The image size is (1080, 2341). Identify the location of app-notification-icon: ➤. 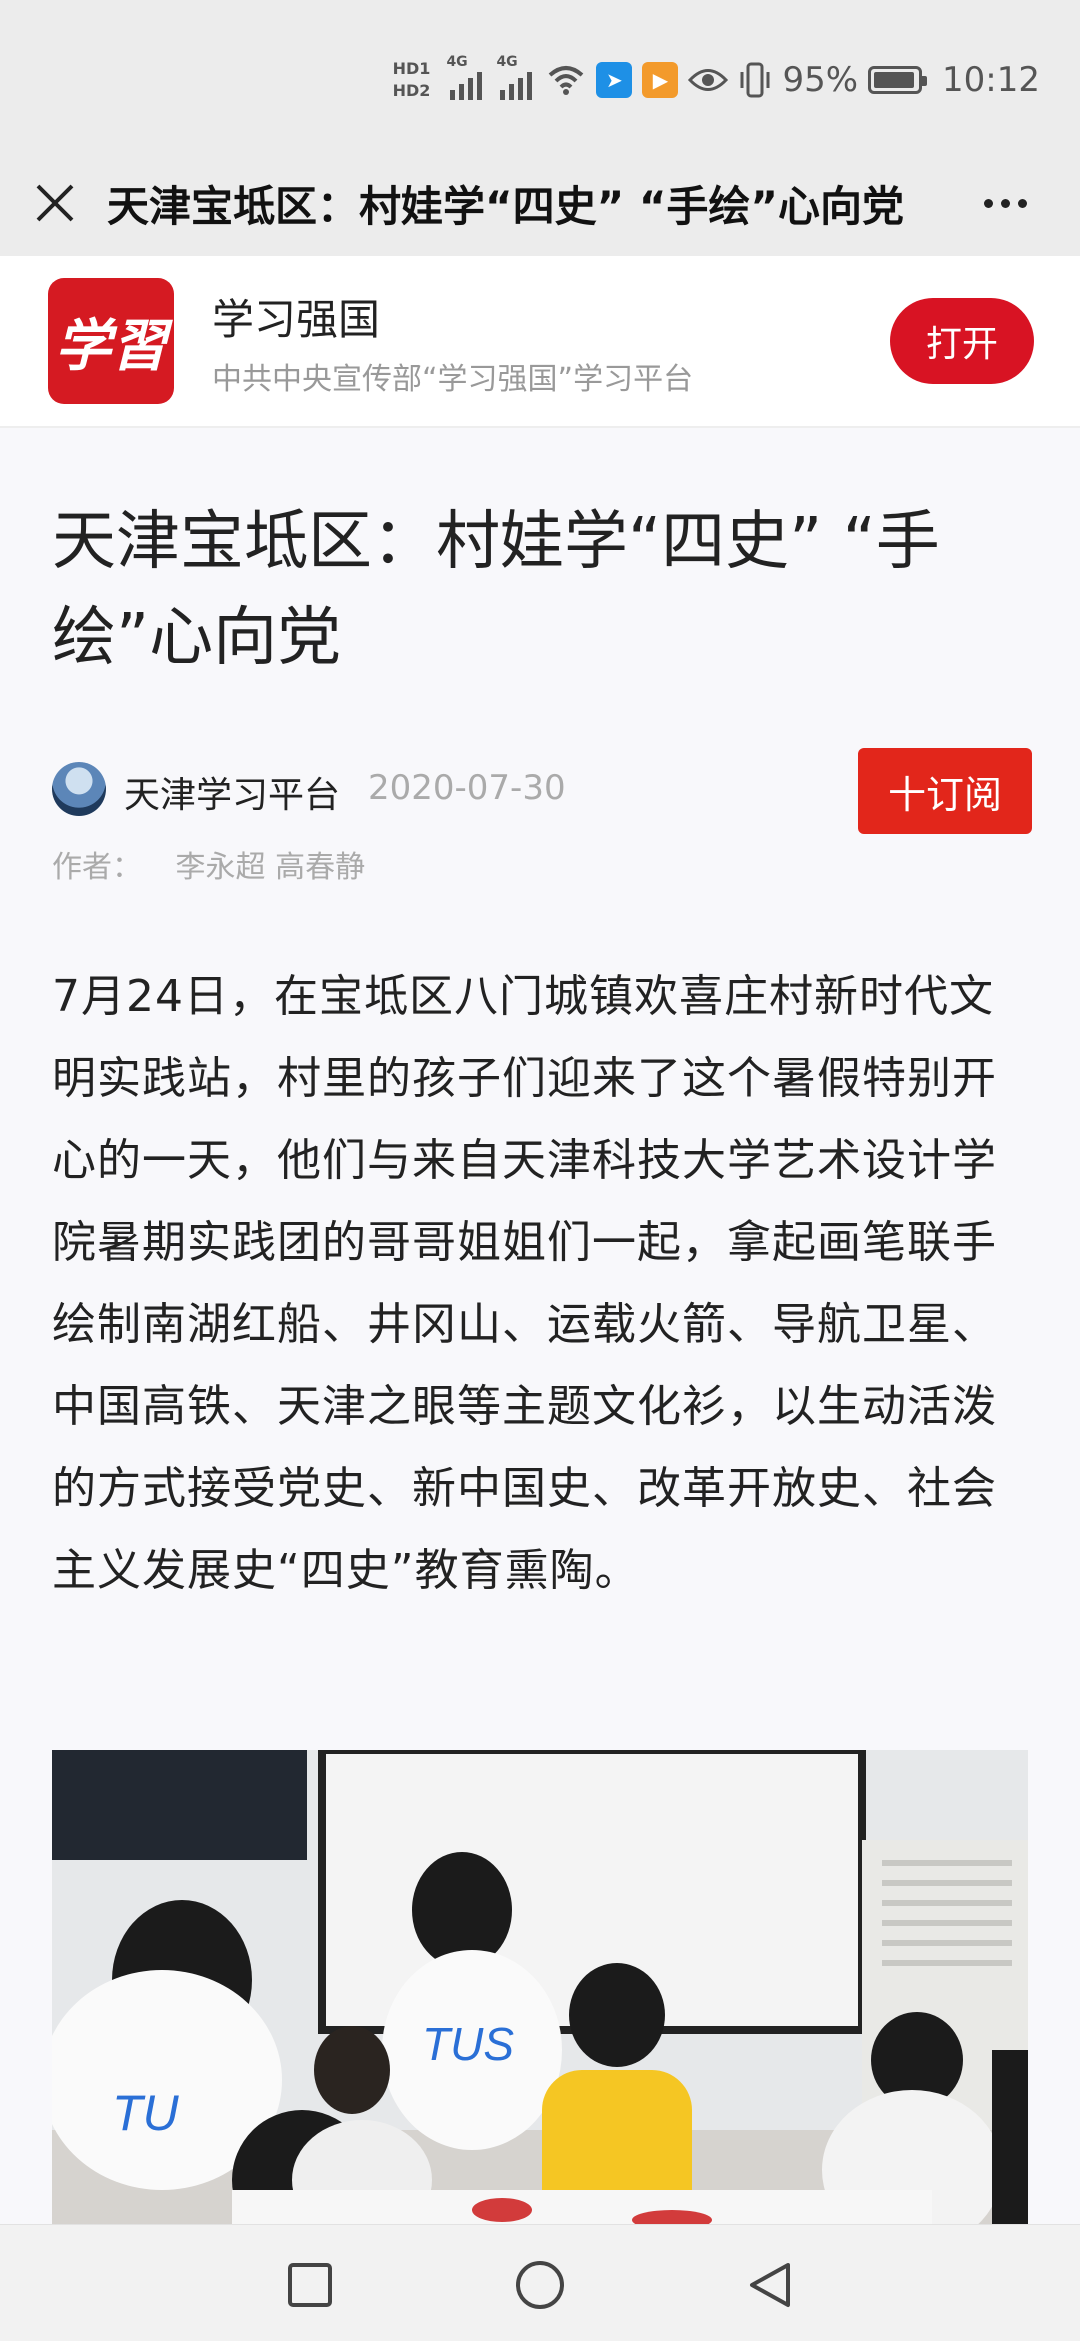
(614, 80).